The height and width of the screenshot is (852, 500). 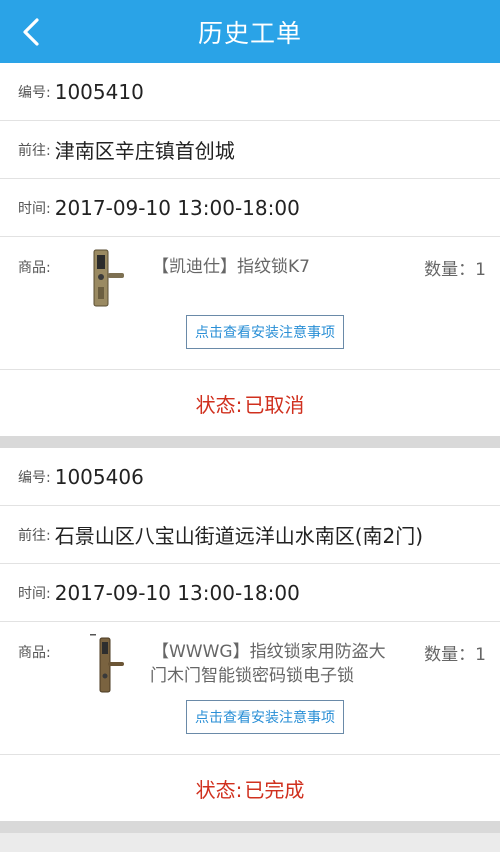 What do you see at coordinates (144, 151) in the screenshot?
I see `destination-value: 津南区辛庄镇首创城` at bounding box center [144, 151].